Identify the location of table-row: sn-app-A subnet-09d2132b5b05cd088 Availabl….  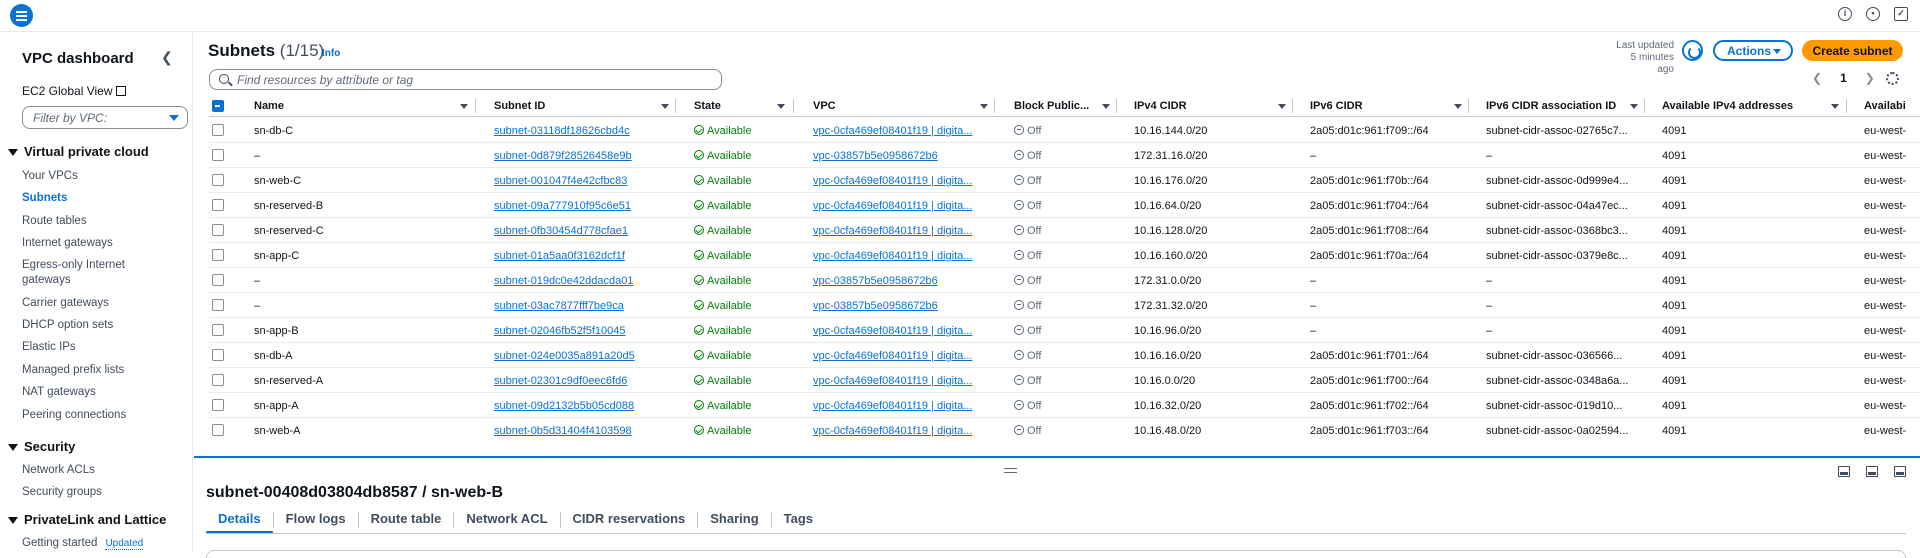
(1064, 405).